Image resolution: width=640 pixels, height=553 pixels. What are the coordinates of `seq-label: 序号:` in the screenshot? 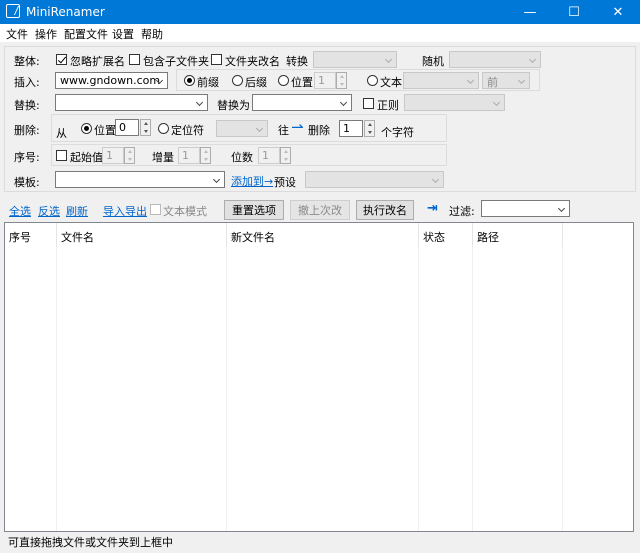 It's located at (27, 157).